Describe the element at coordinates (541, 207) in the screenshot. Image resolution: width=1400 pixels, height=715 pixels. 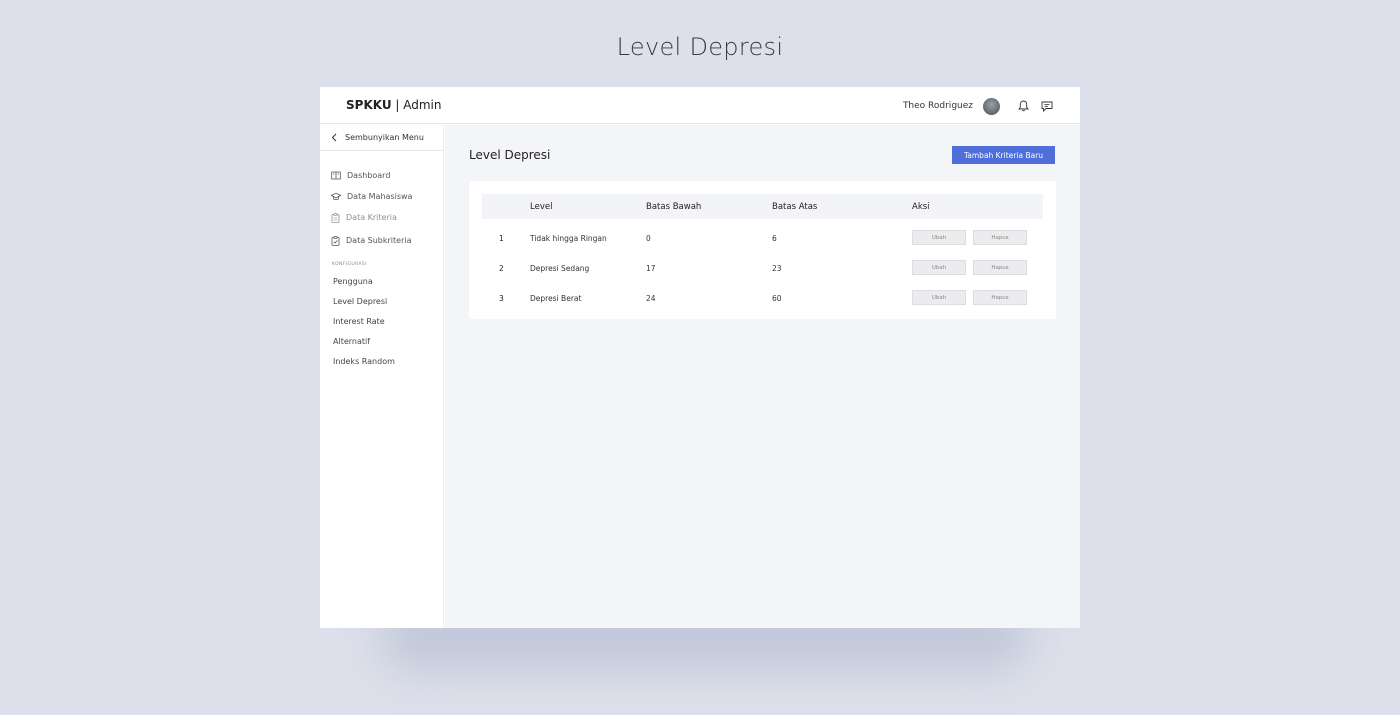
I see `column-header-level: Level` at that location.